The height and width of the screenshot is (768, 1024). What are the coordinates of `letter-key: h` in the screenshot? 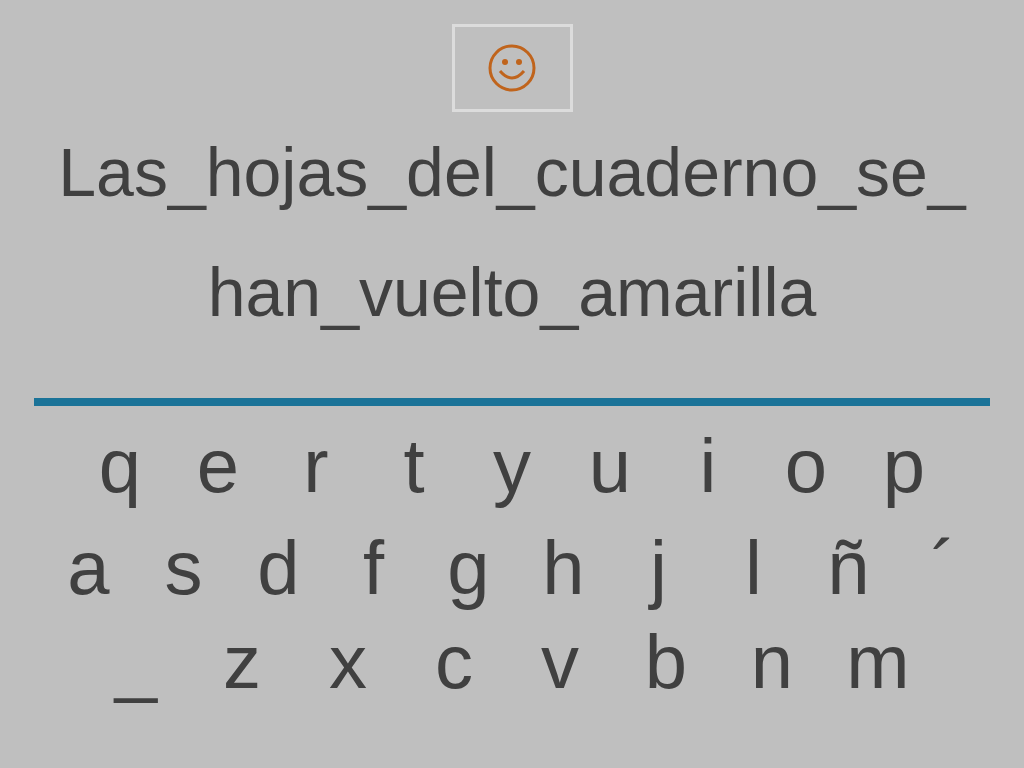 It's located at (563, 568).